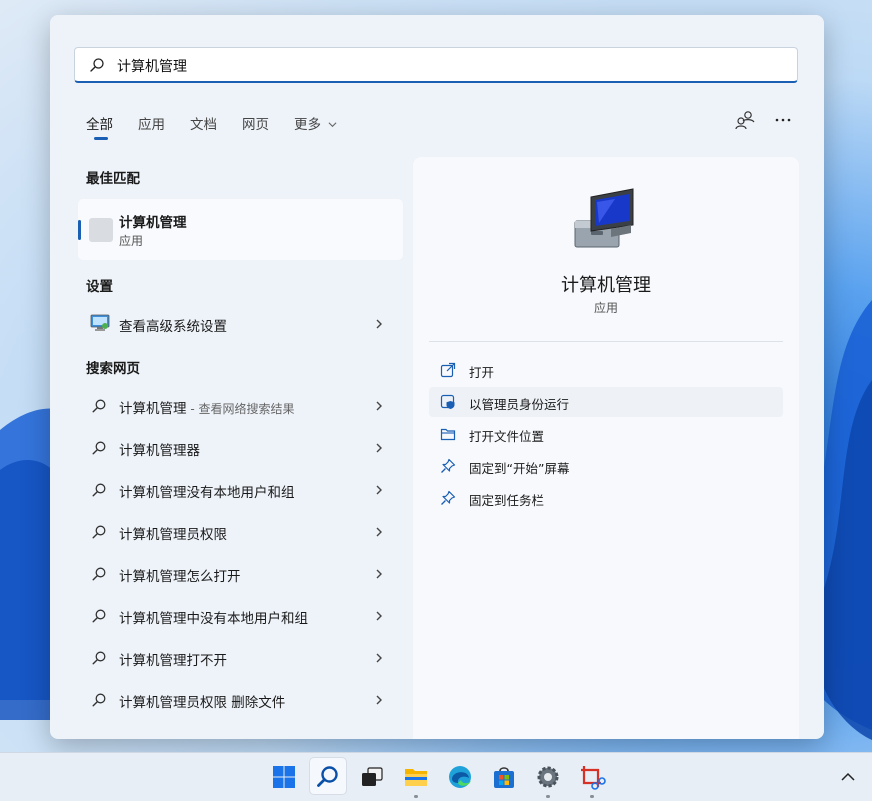 This screenshot has width=872, height=801. What do you see at coordinates (307, 125) in the screenshot?
I see `tab-more-label: 更多` at bounding box center [307, 125].